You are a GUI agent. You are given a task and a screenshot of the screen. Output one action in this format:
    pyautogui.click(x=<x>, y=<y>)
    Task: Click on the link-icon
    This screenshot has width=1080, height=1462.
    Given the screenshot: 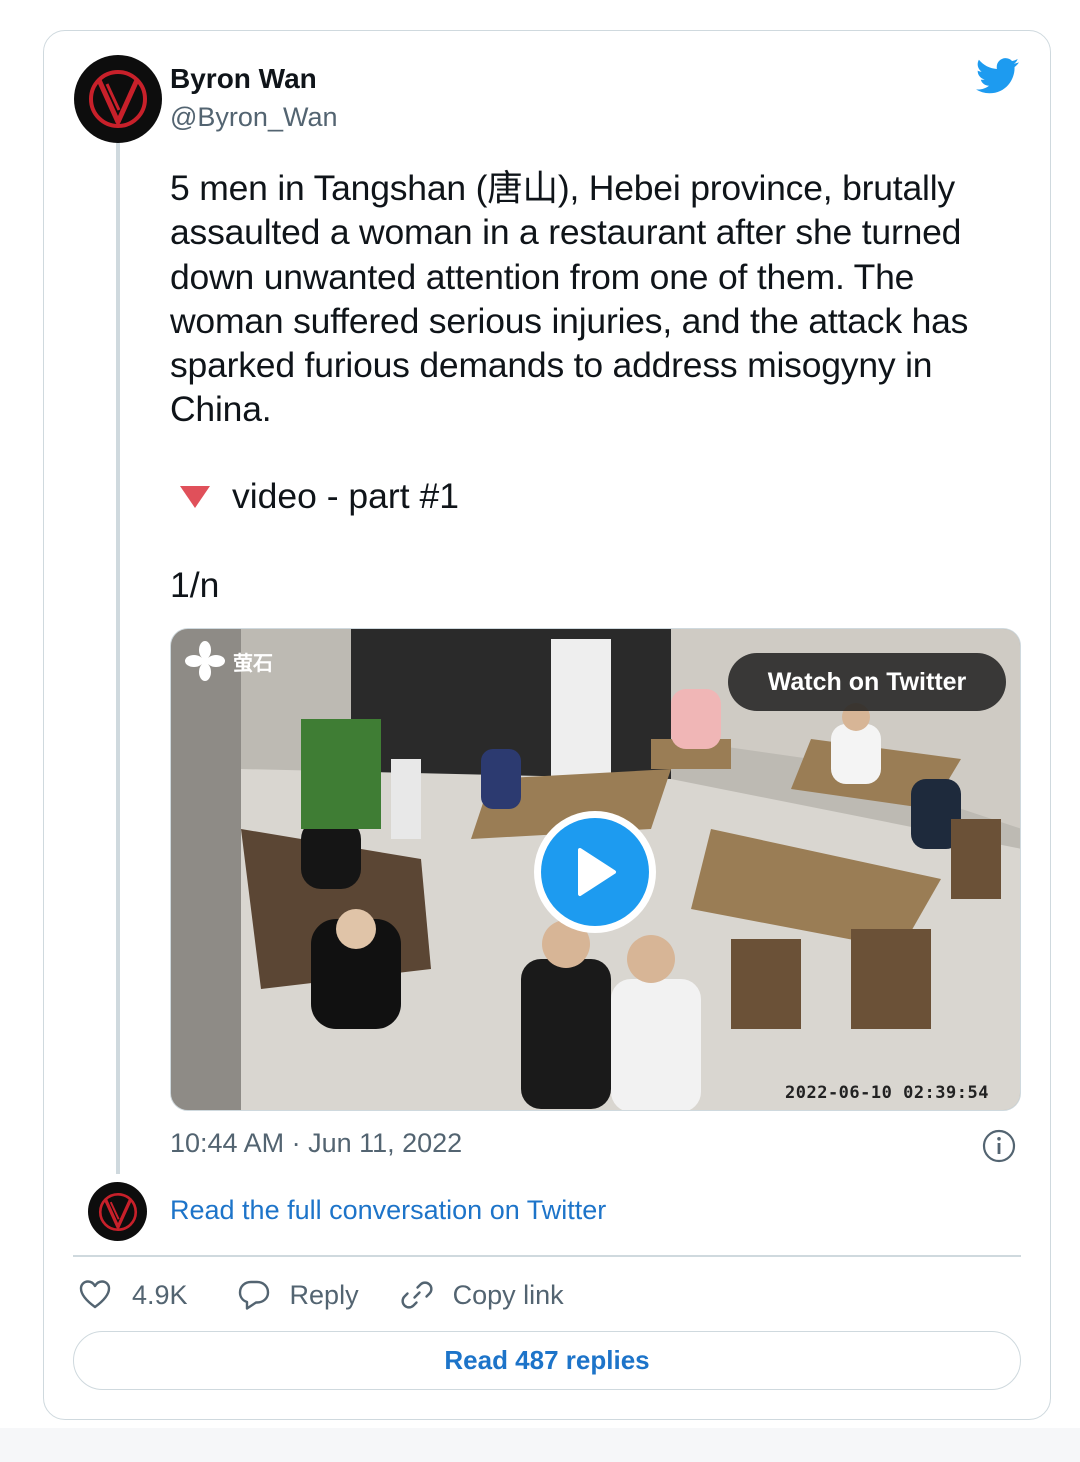 What is the action you would take?
    pyautogui.click(x=417, y=1295)
    